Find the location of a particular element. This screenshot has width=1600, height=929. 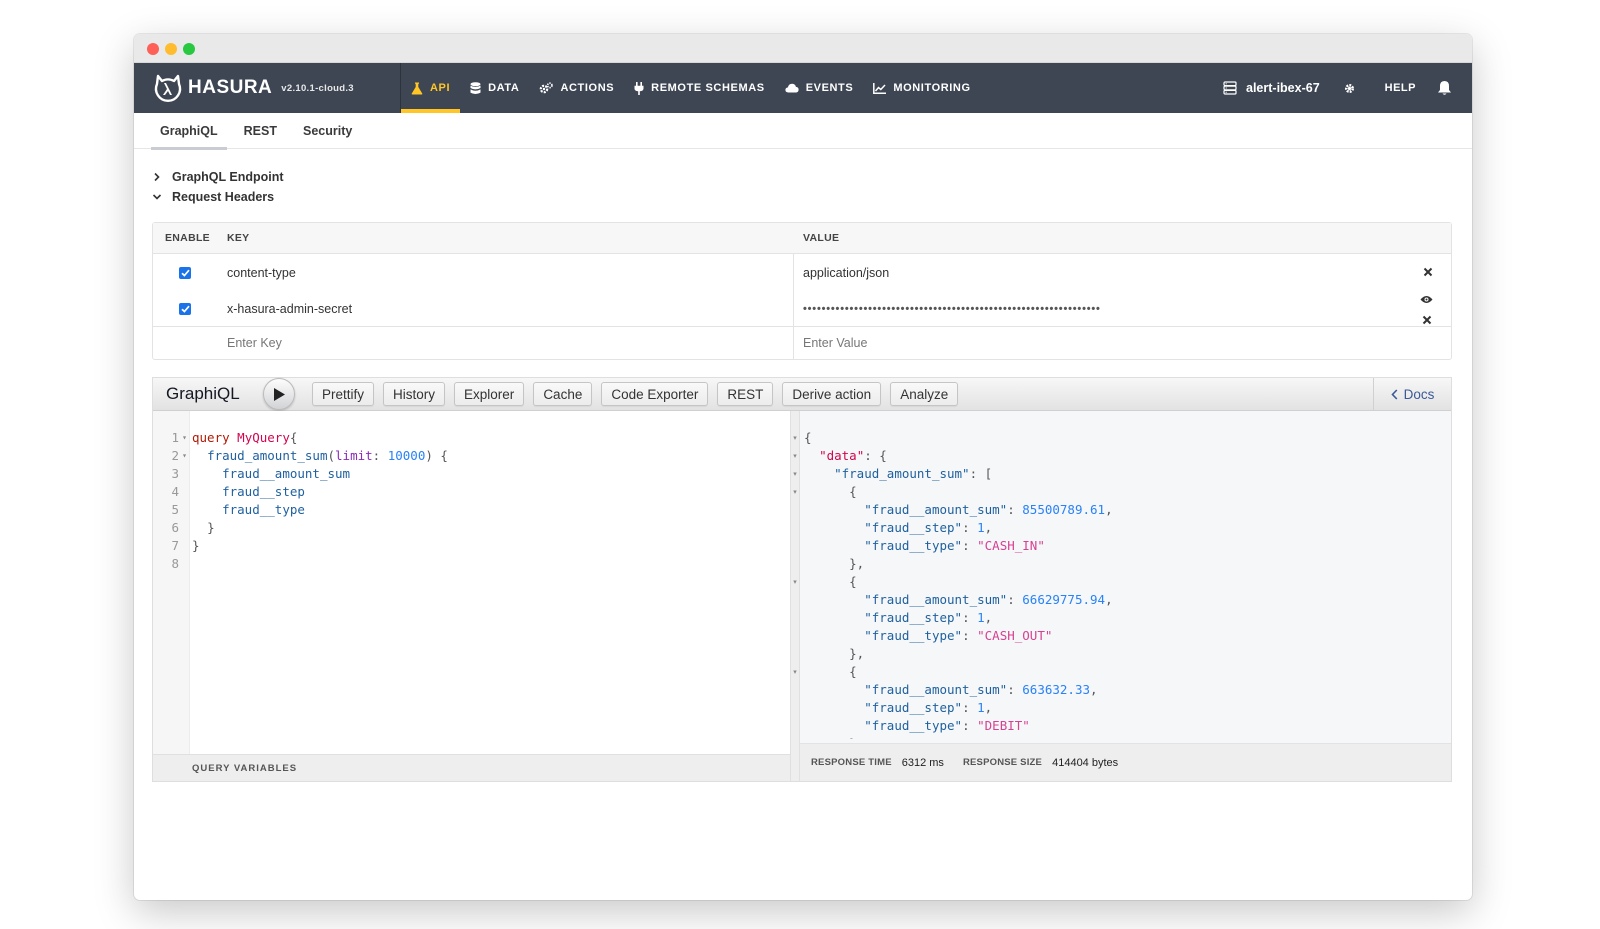

request-headers-toggle: Request Headers is located at coordinates (218, 197).